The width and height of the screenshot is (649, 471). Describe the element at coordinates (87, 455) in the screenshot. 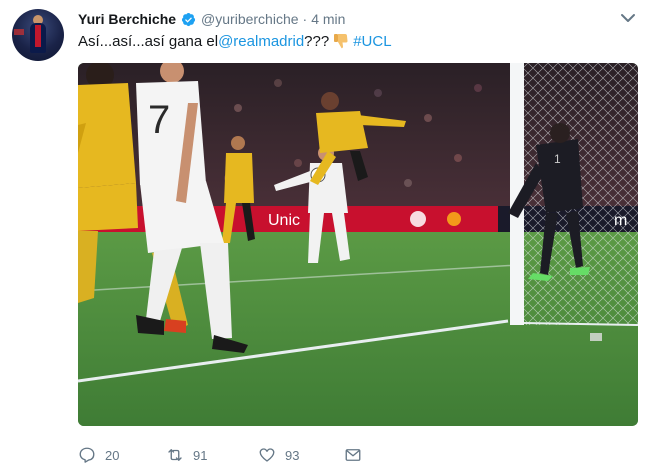

I see `reply-icon` at that location.